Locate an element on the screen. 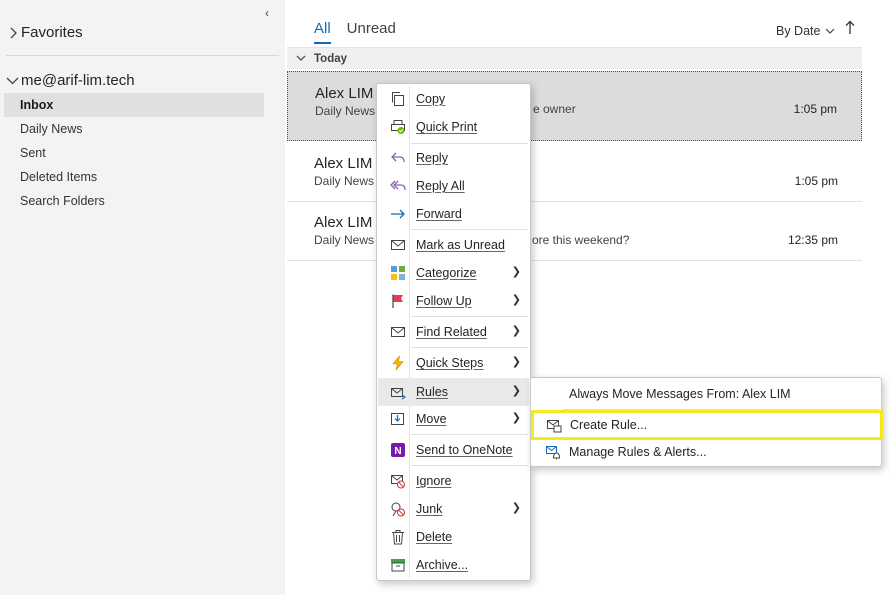 The width and height of the screenshot is (891, 595). message-row: Alex LIM Daily News 1:05 pm is located at coordinates (574, 172).